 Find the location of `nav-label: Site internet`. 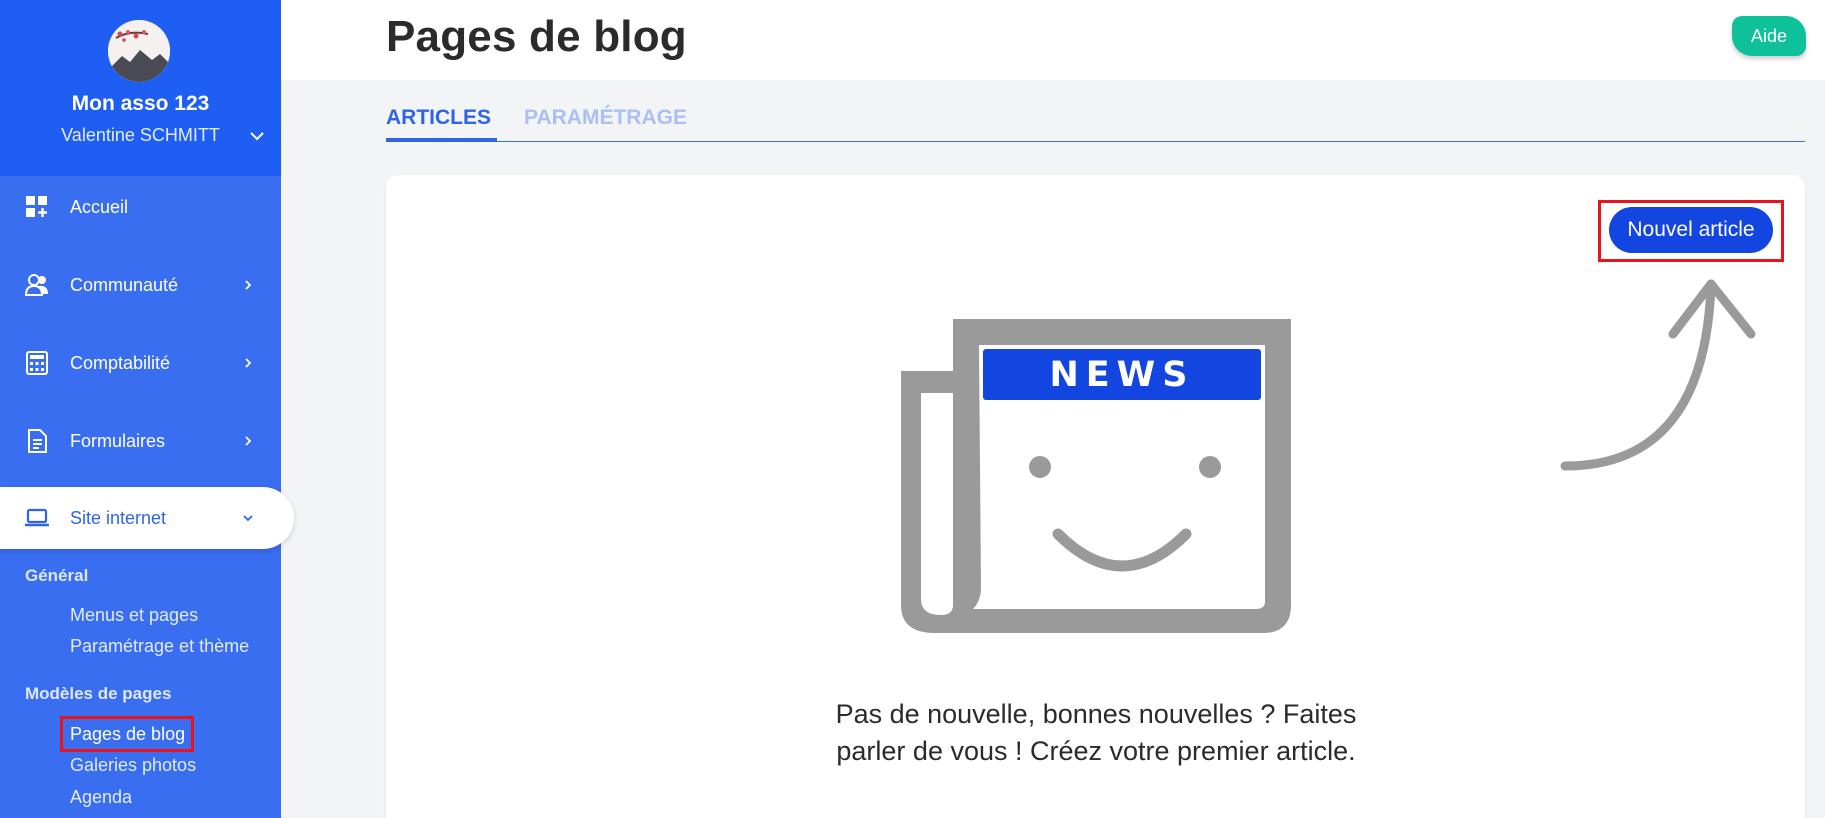

nav-label: Site internet is located at coordinates (118, 517).